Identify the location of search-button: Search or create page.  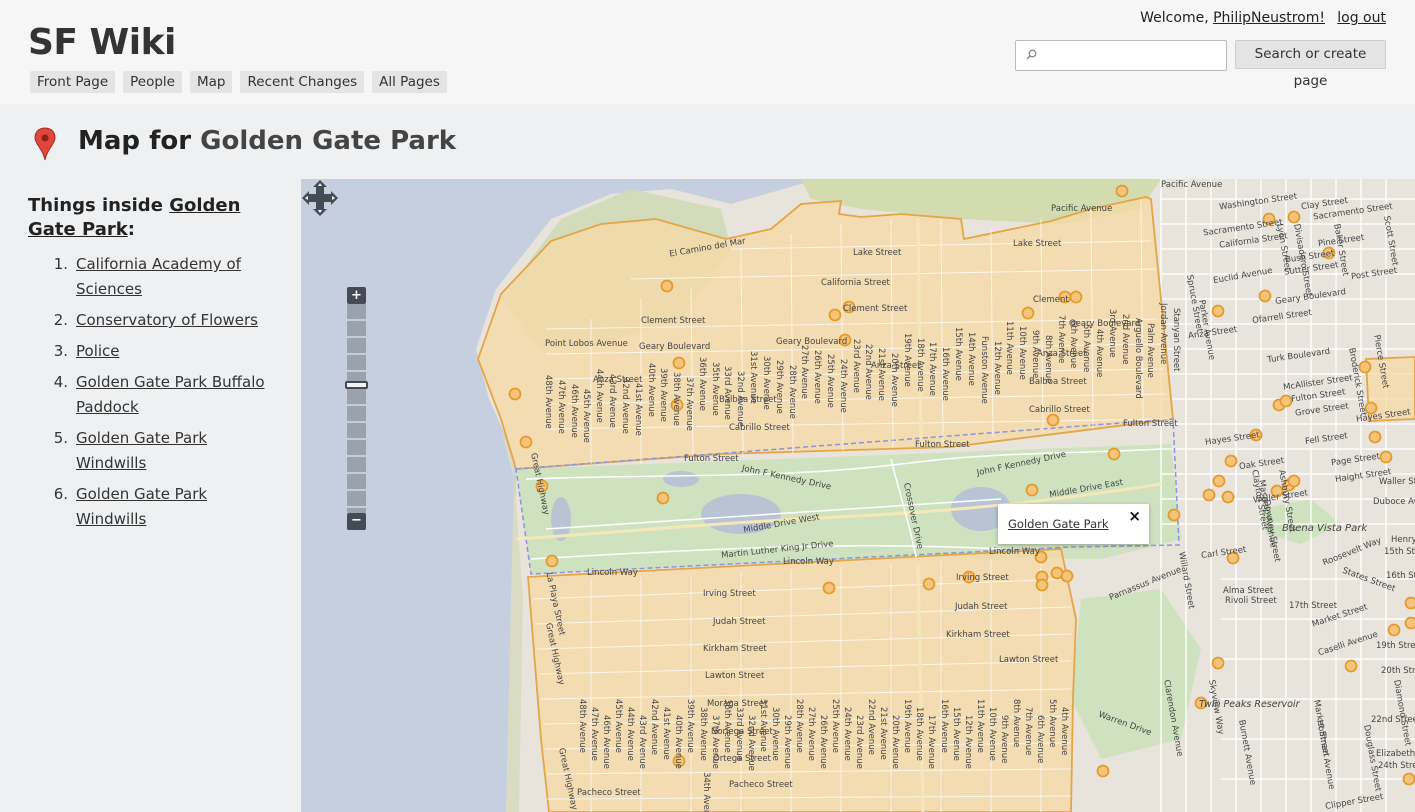
(1310, 64).